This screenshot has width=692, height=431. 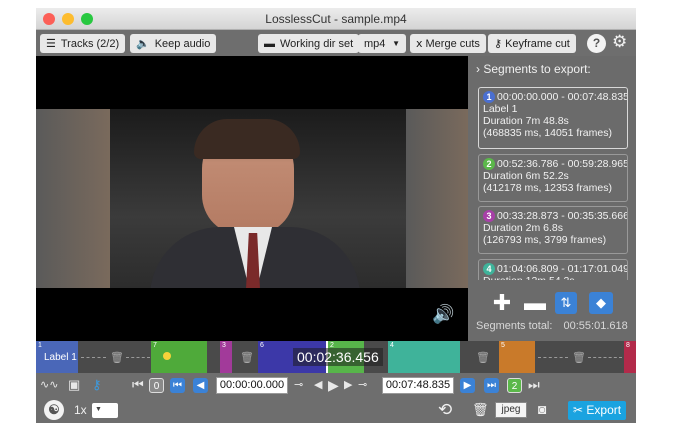 I want to click on segment-number: 2, so click(x=489, y=164).